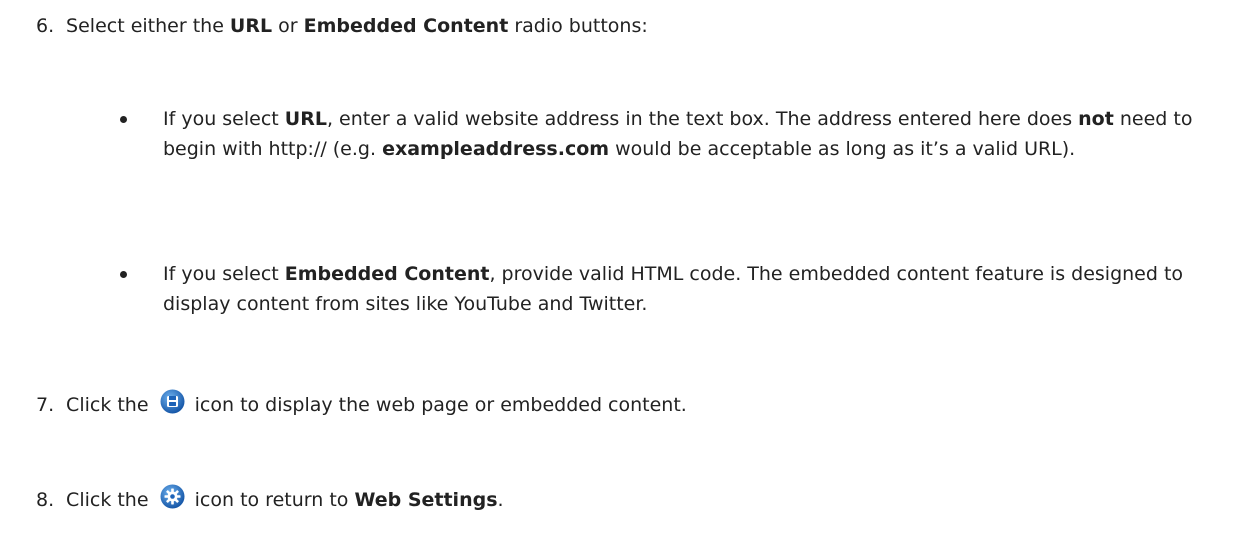  I want to click on step-text: ., so click(500, 500).